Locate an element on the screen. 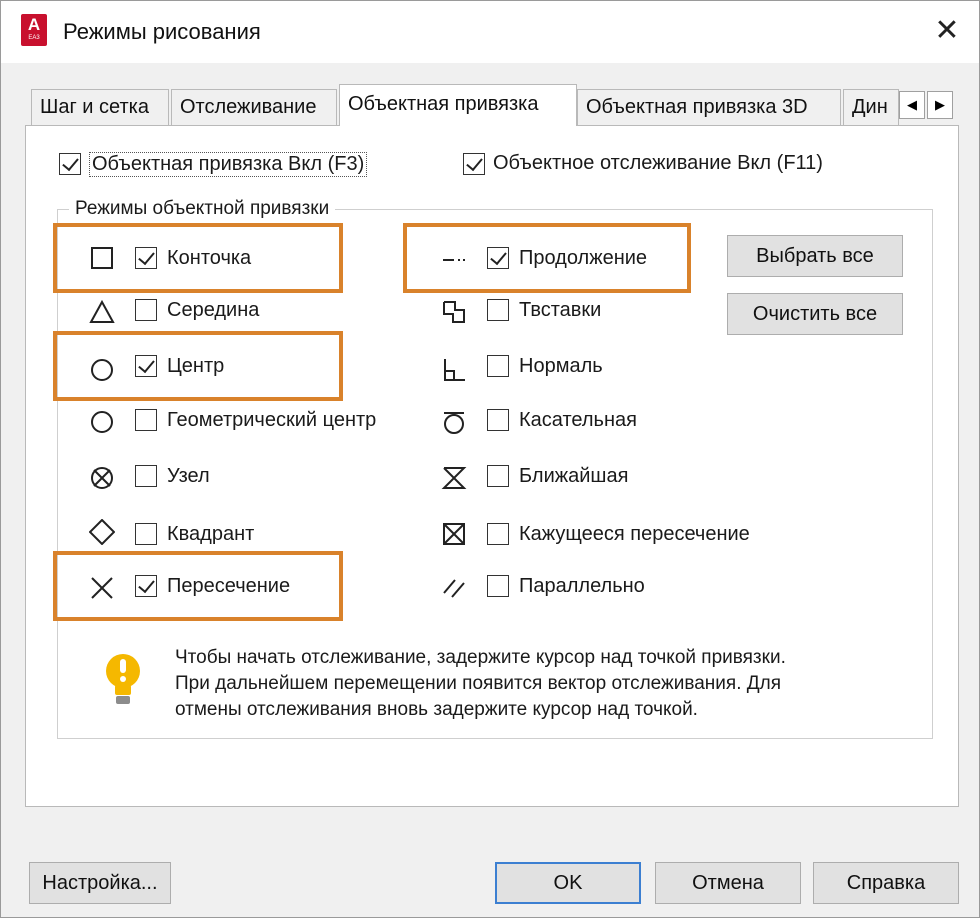 The image size is (980, 918). x-icon is located at coordinates (102, 588).